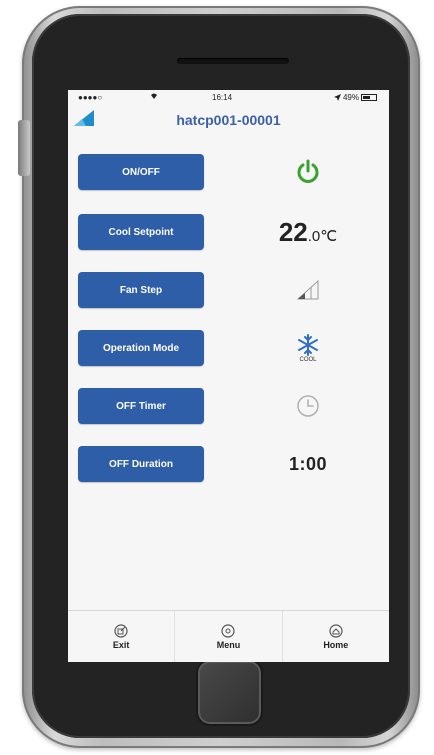 Image resolution: width=434 pixels, height=755 pixels. I want to click on nav-exit-label: Exit, so click(121, 644).